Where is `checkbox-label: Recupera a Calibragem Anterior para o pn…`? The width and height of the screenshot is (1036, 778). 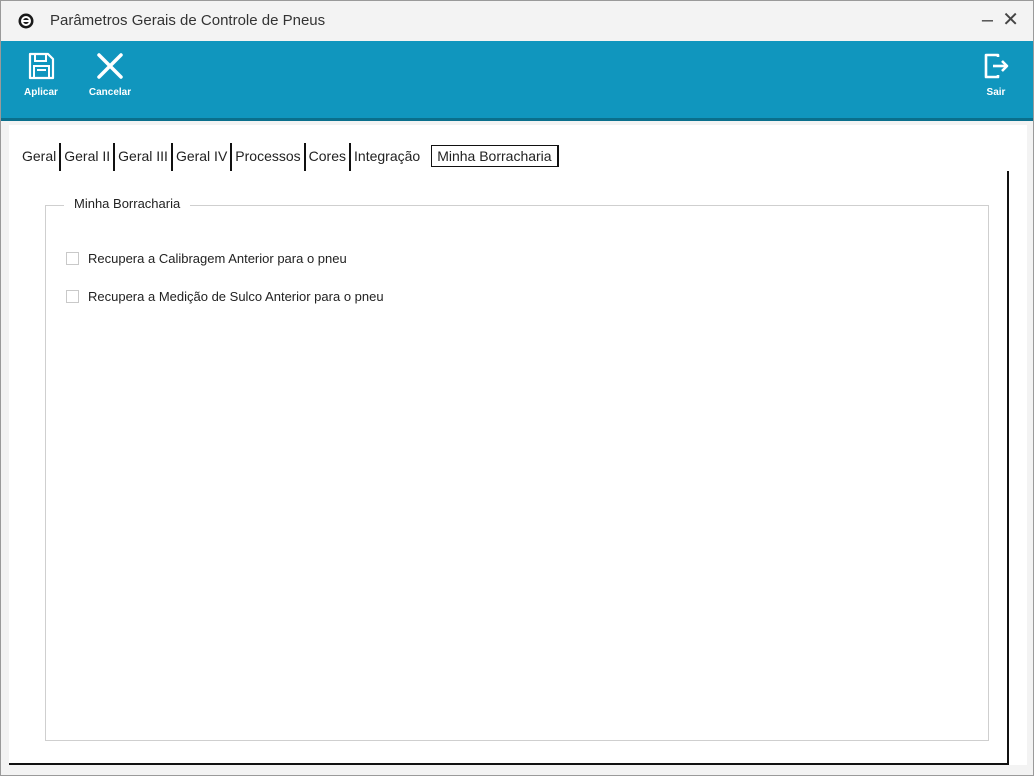
checkbox-label: Recupera a Calibragem Anterior para o pn… is located at coordinates (217, 258).